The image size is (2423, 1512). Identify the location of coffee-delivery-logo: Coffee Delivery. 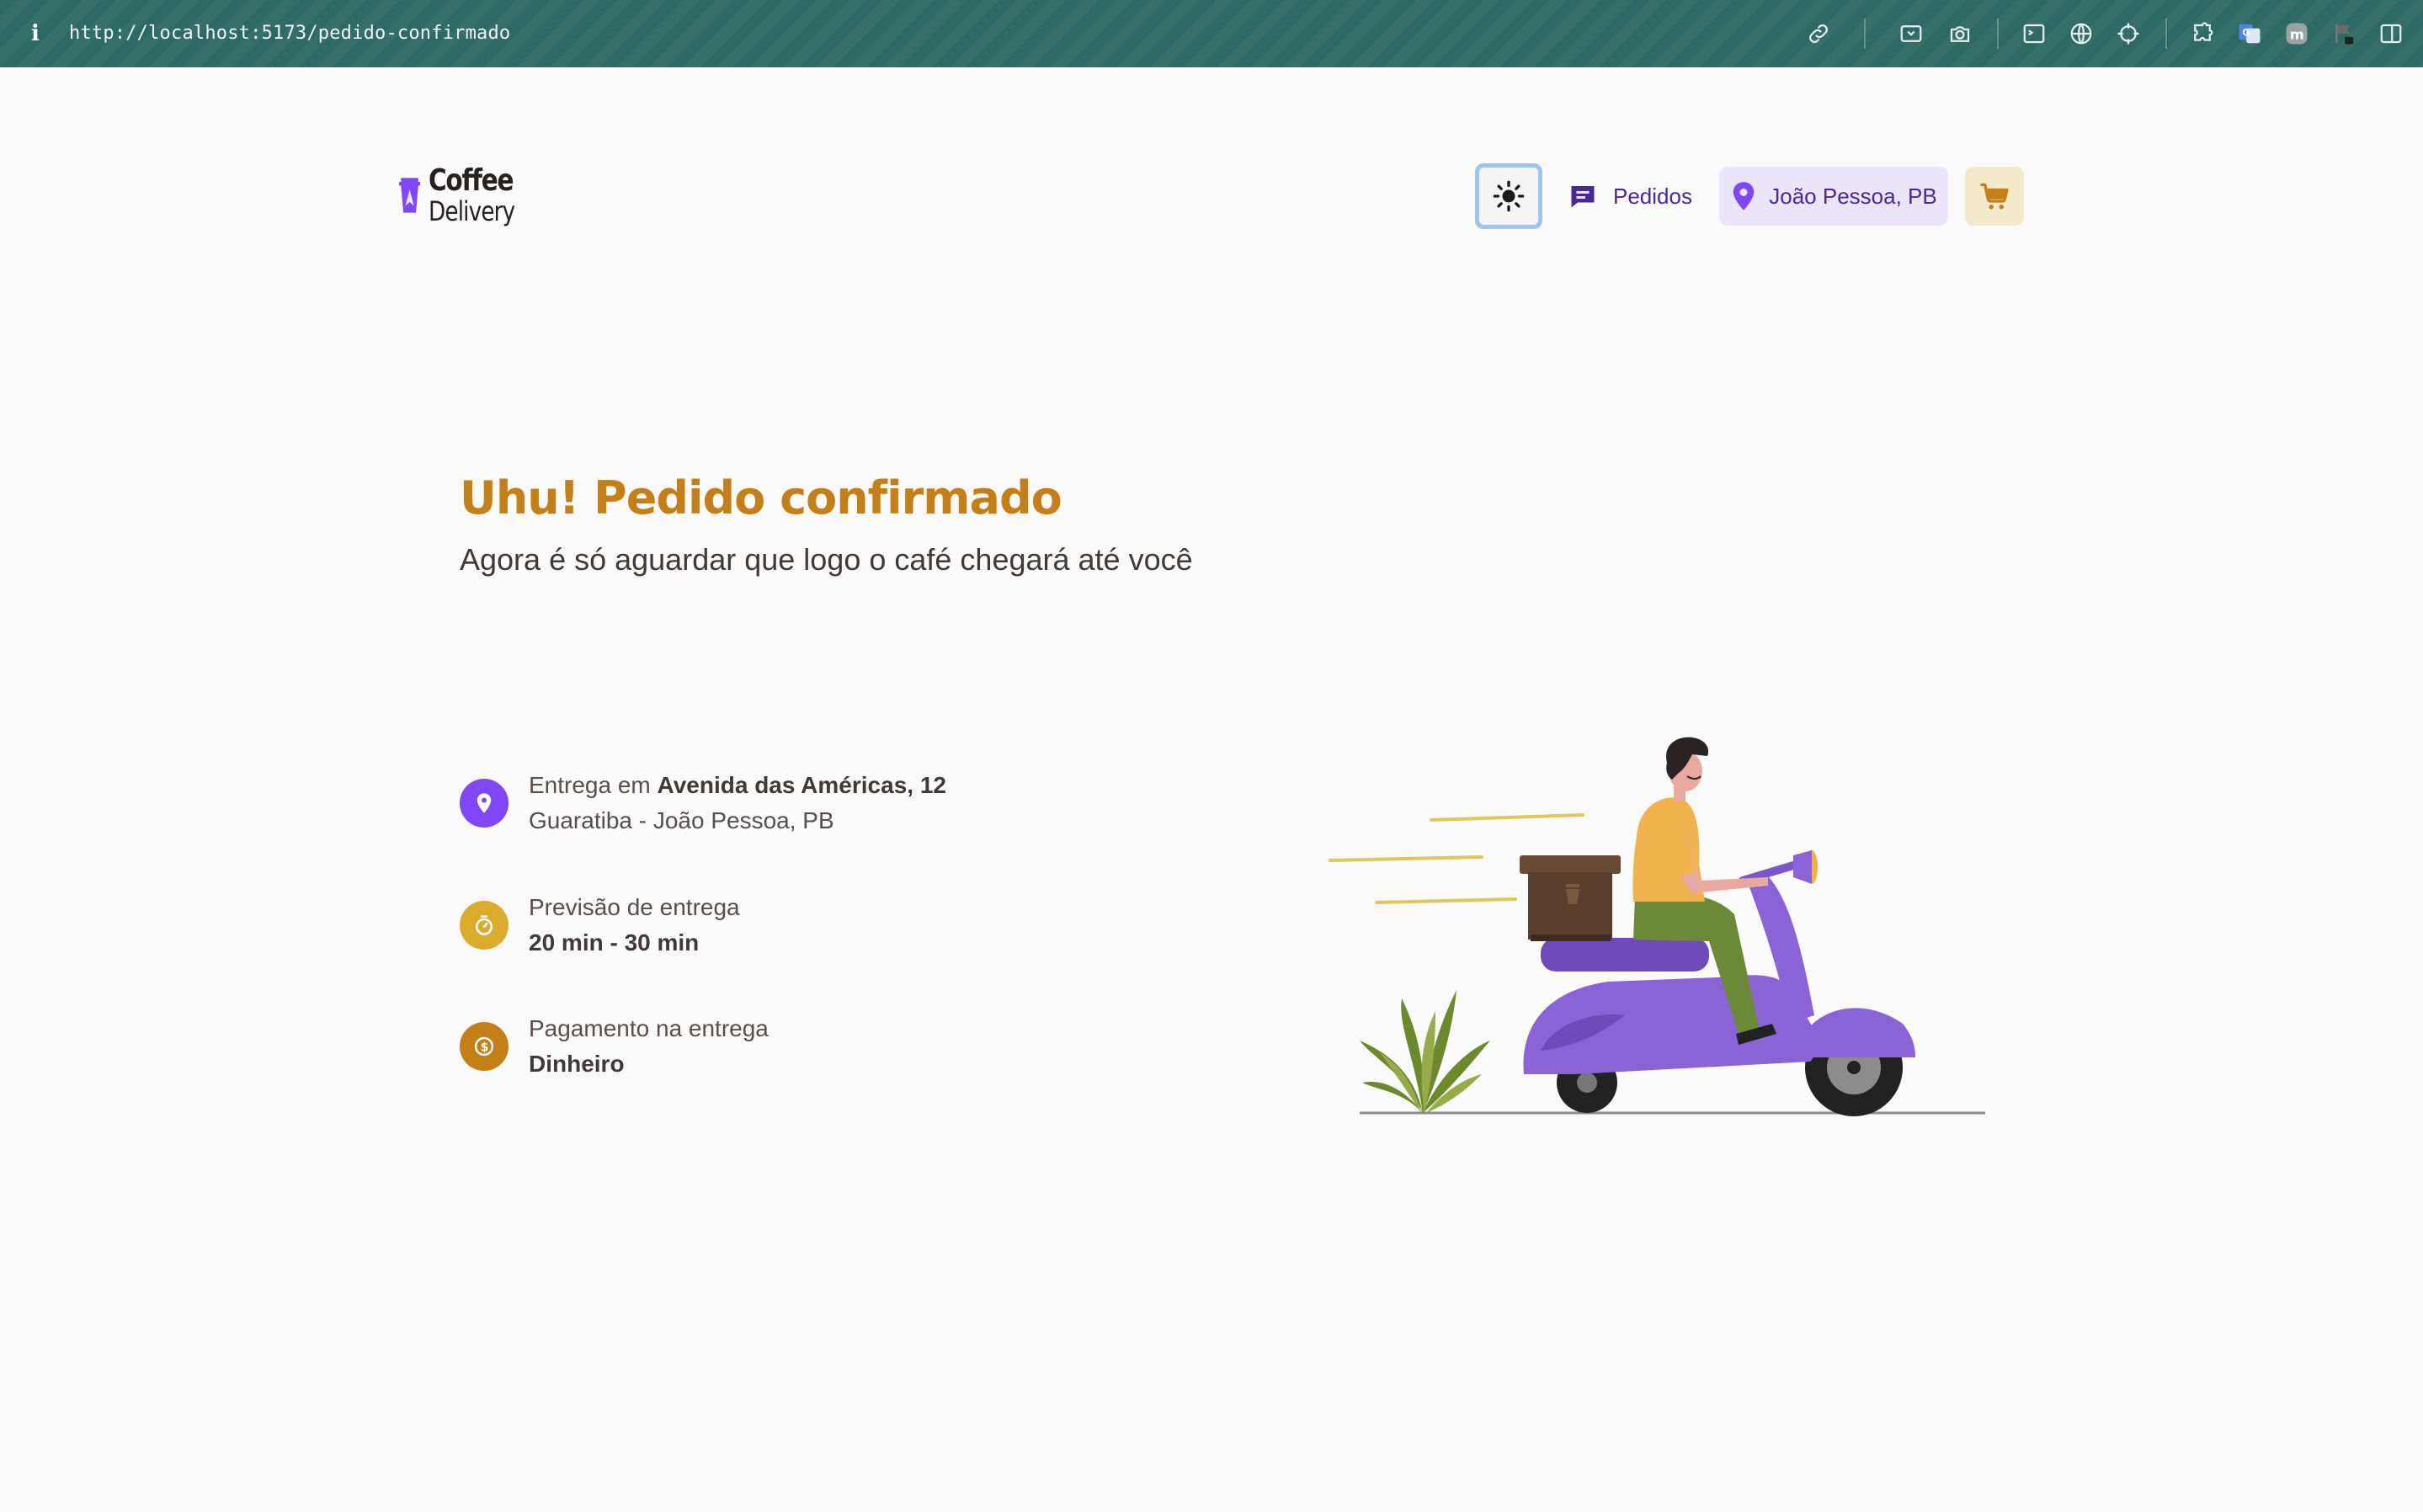
(467, 195).